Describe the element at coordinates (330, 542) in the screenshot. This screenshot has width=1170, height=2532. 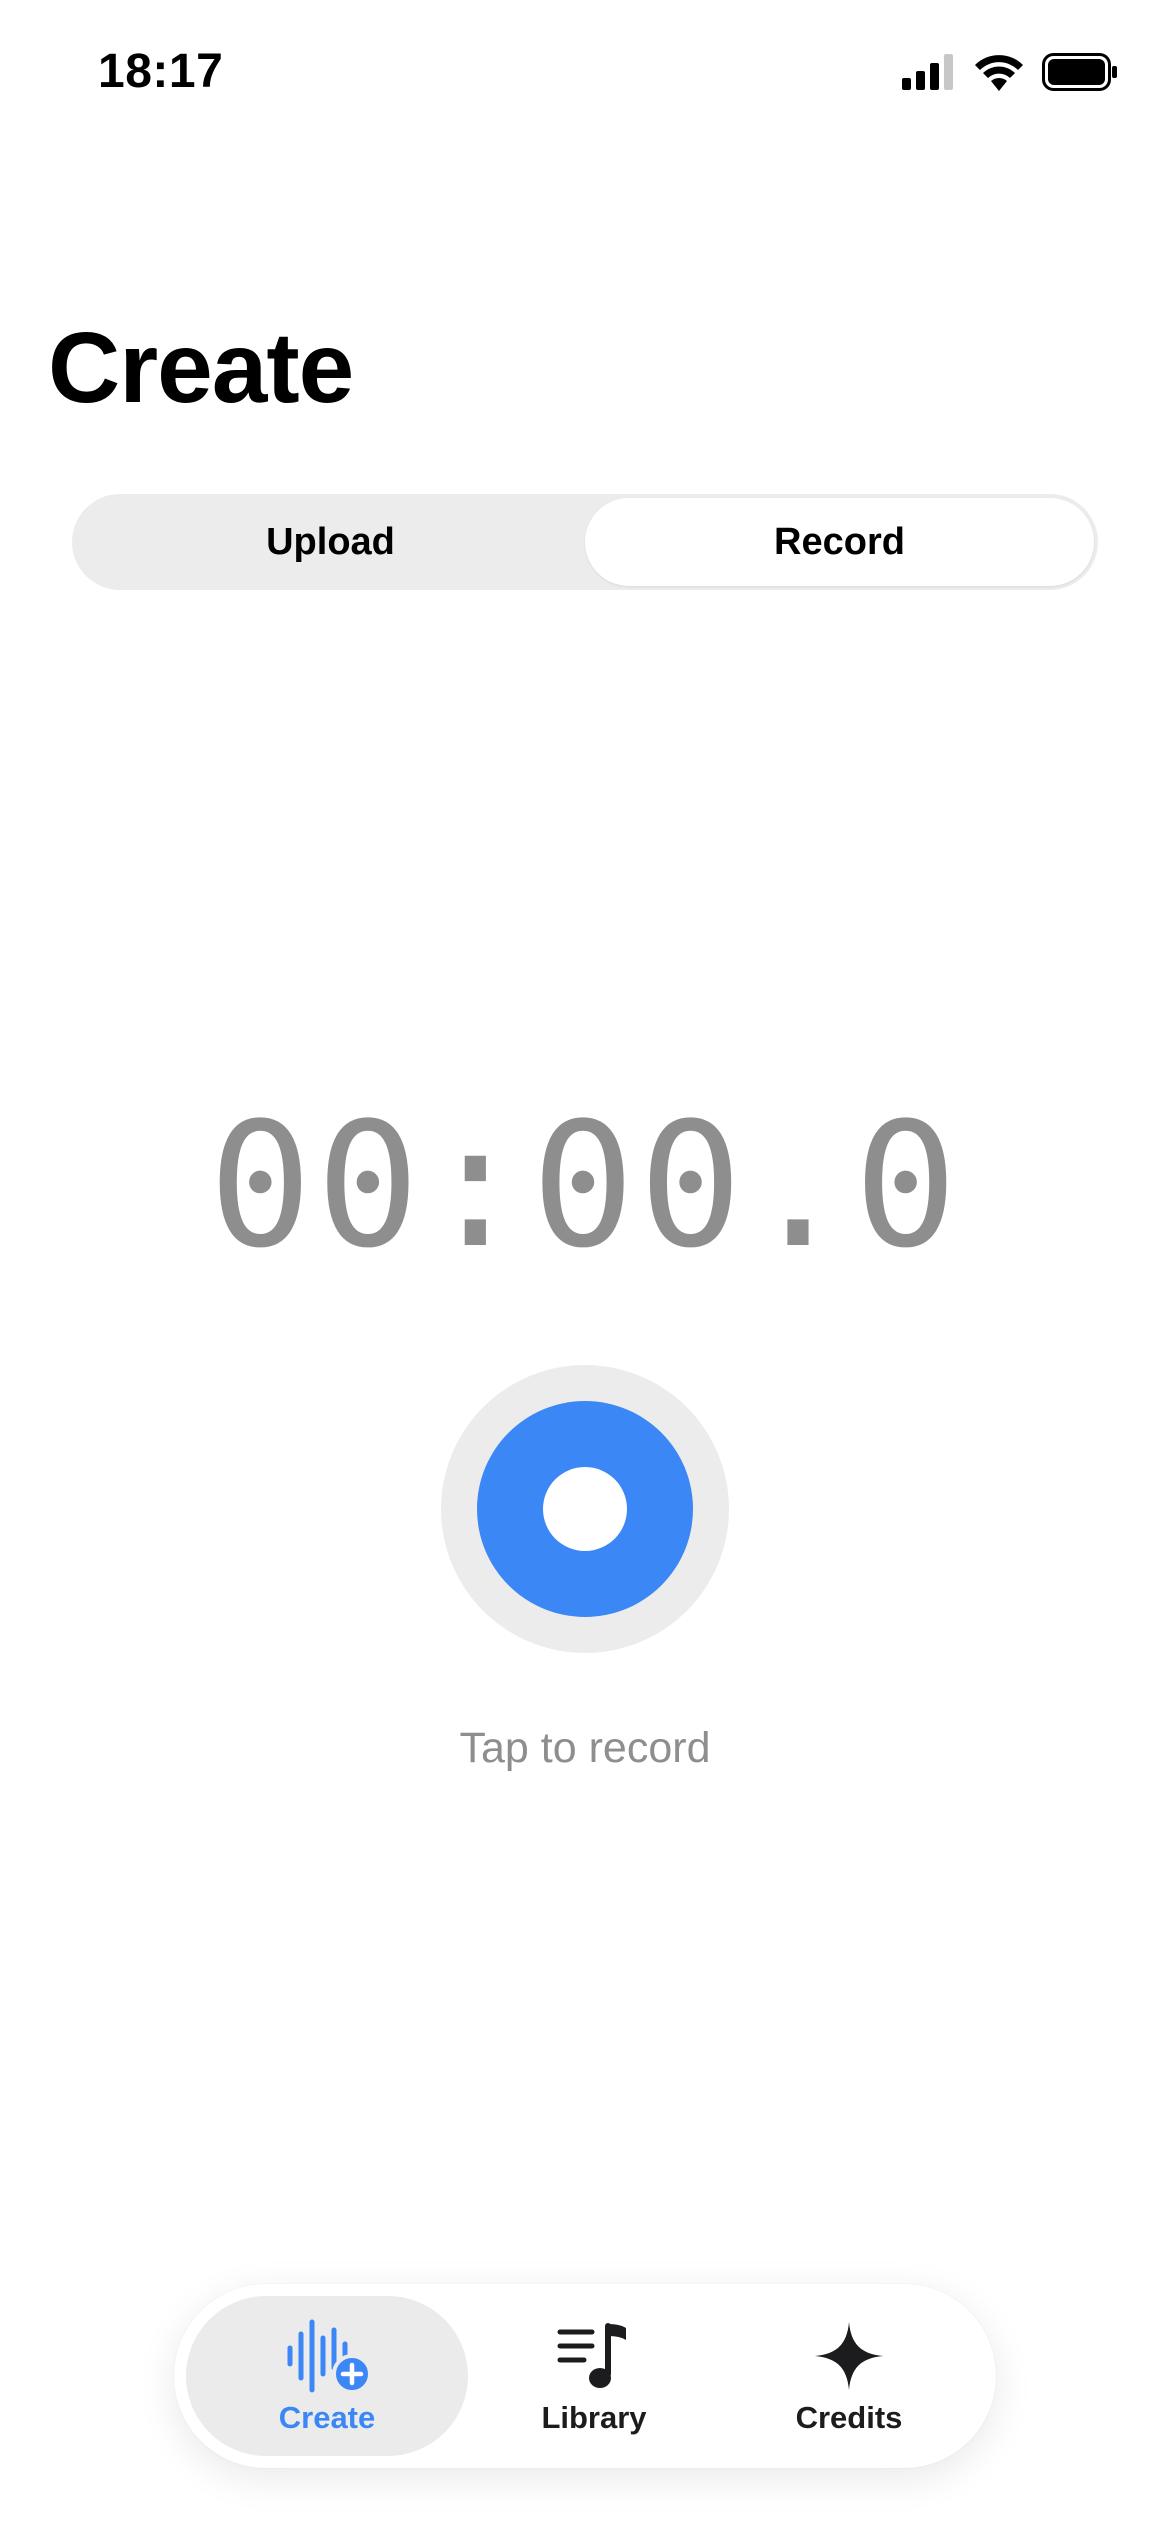
I see `upload-segment: Upload` at that location.